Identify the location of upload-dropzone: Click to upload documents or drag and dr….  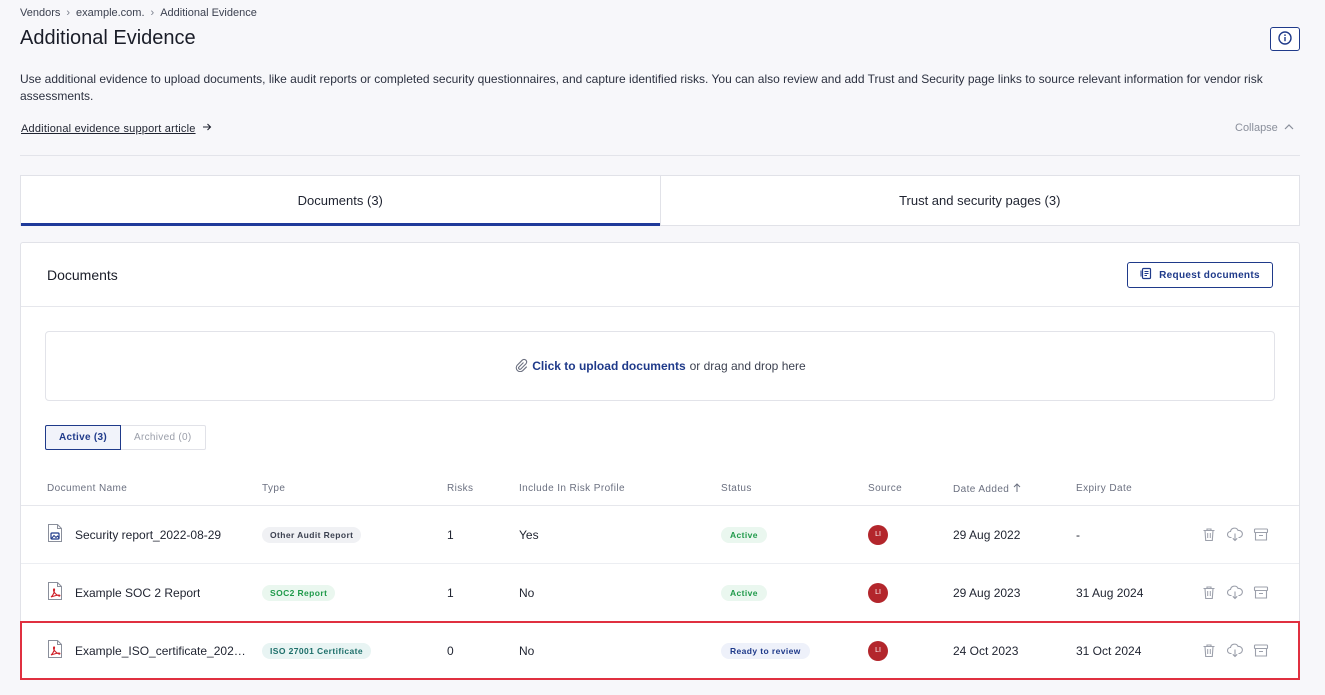
(660, 366).